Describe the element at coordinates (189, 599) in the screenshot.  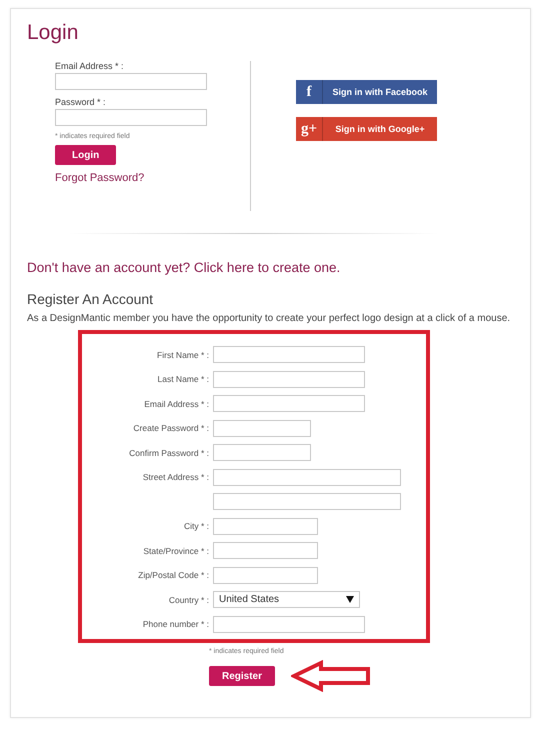
I see `field-label: Country * :` at that location.